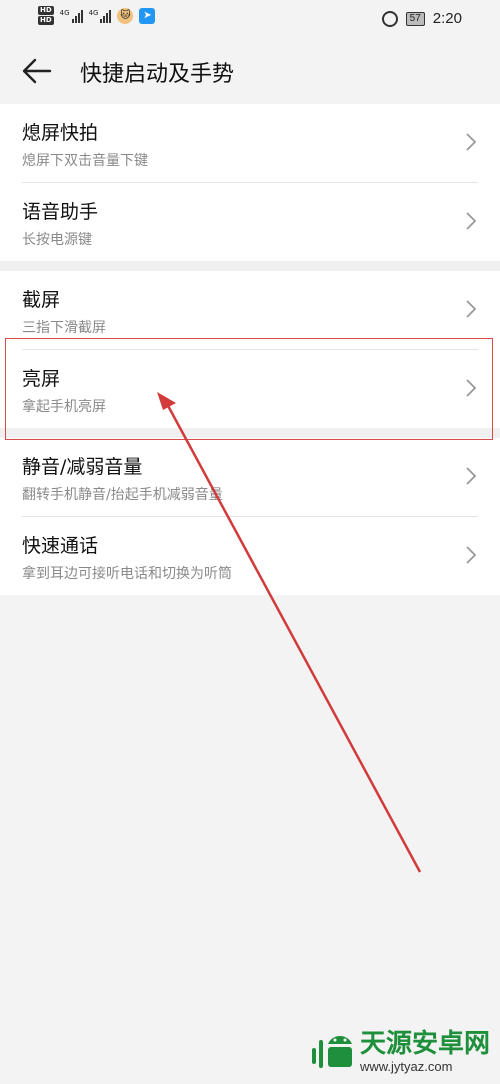  Describe the element at coordinates (122, 495) in the screenshot. I see `item-subtitle: 翻转手机静音/抬起手机减弱音量` at that location.